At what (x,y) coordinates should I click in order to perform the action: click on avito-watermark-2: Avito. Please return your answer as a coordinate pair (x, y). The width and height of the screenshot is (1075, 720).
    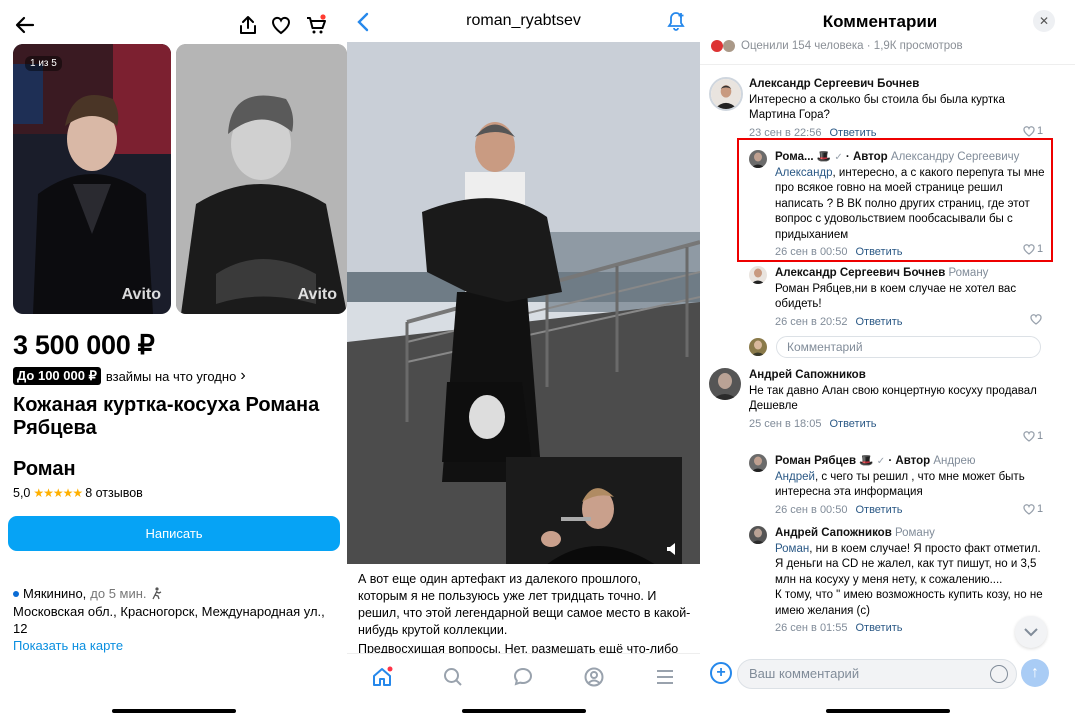
    Looking at the image, I should click on (317, 294).